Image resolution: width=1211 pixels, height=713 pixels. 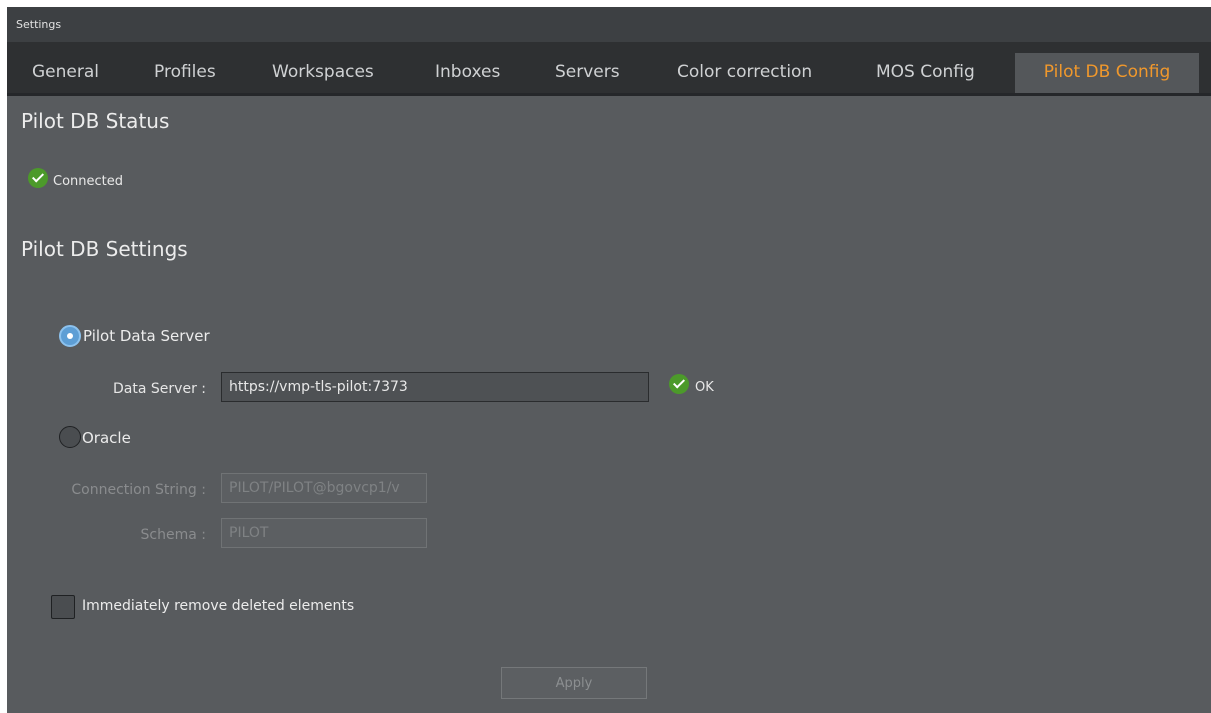 I want to click on tab-mos-config: MOS Config, so click(x=925, y=72).